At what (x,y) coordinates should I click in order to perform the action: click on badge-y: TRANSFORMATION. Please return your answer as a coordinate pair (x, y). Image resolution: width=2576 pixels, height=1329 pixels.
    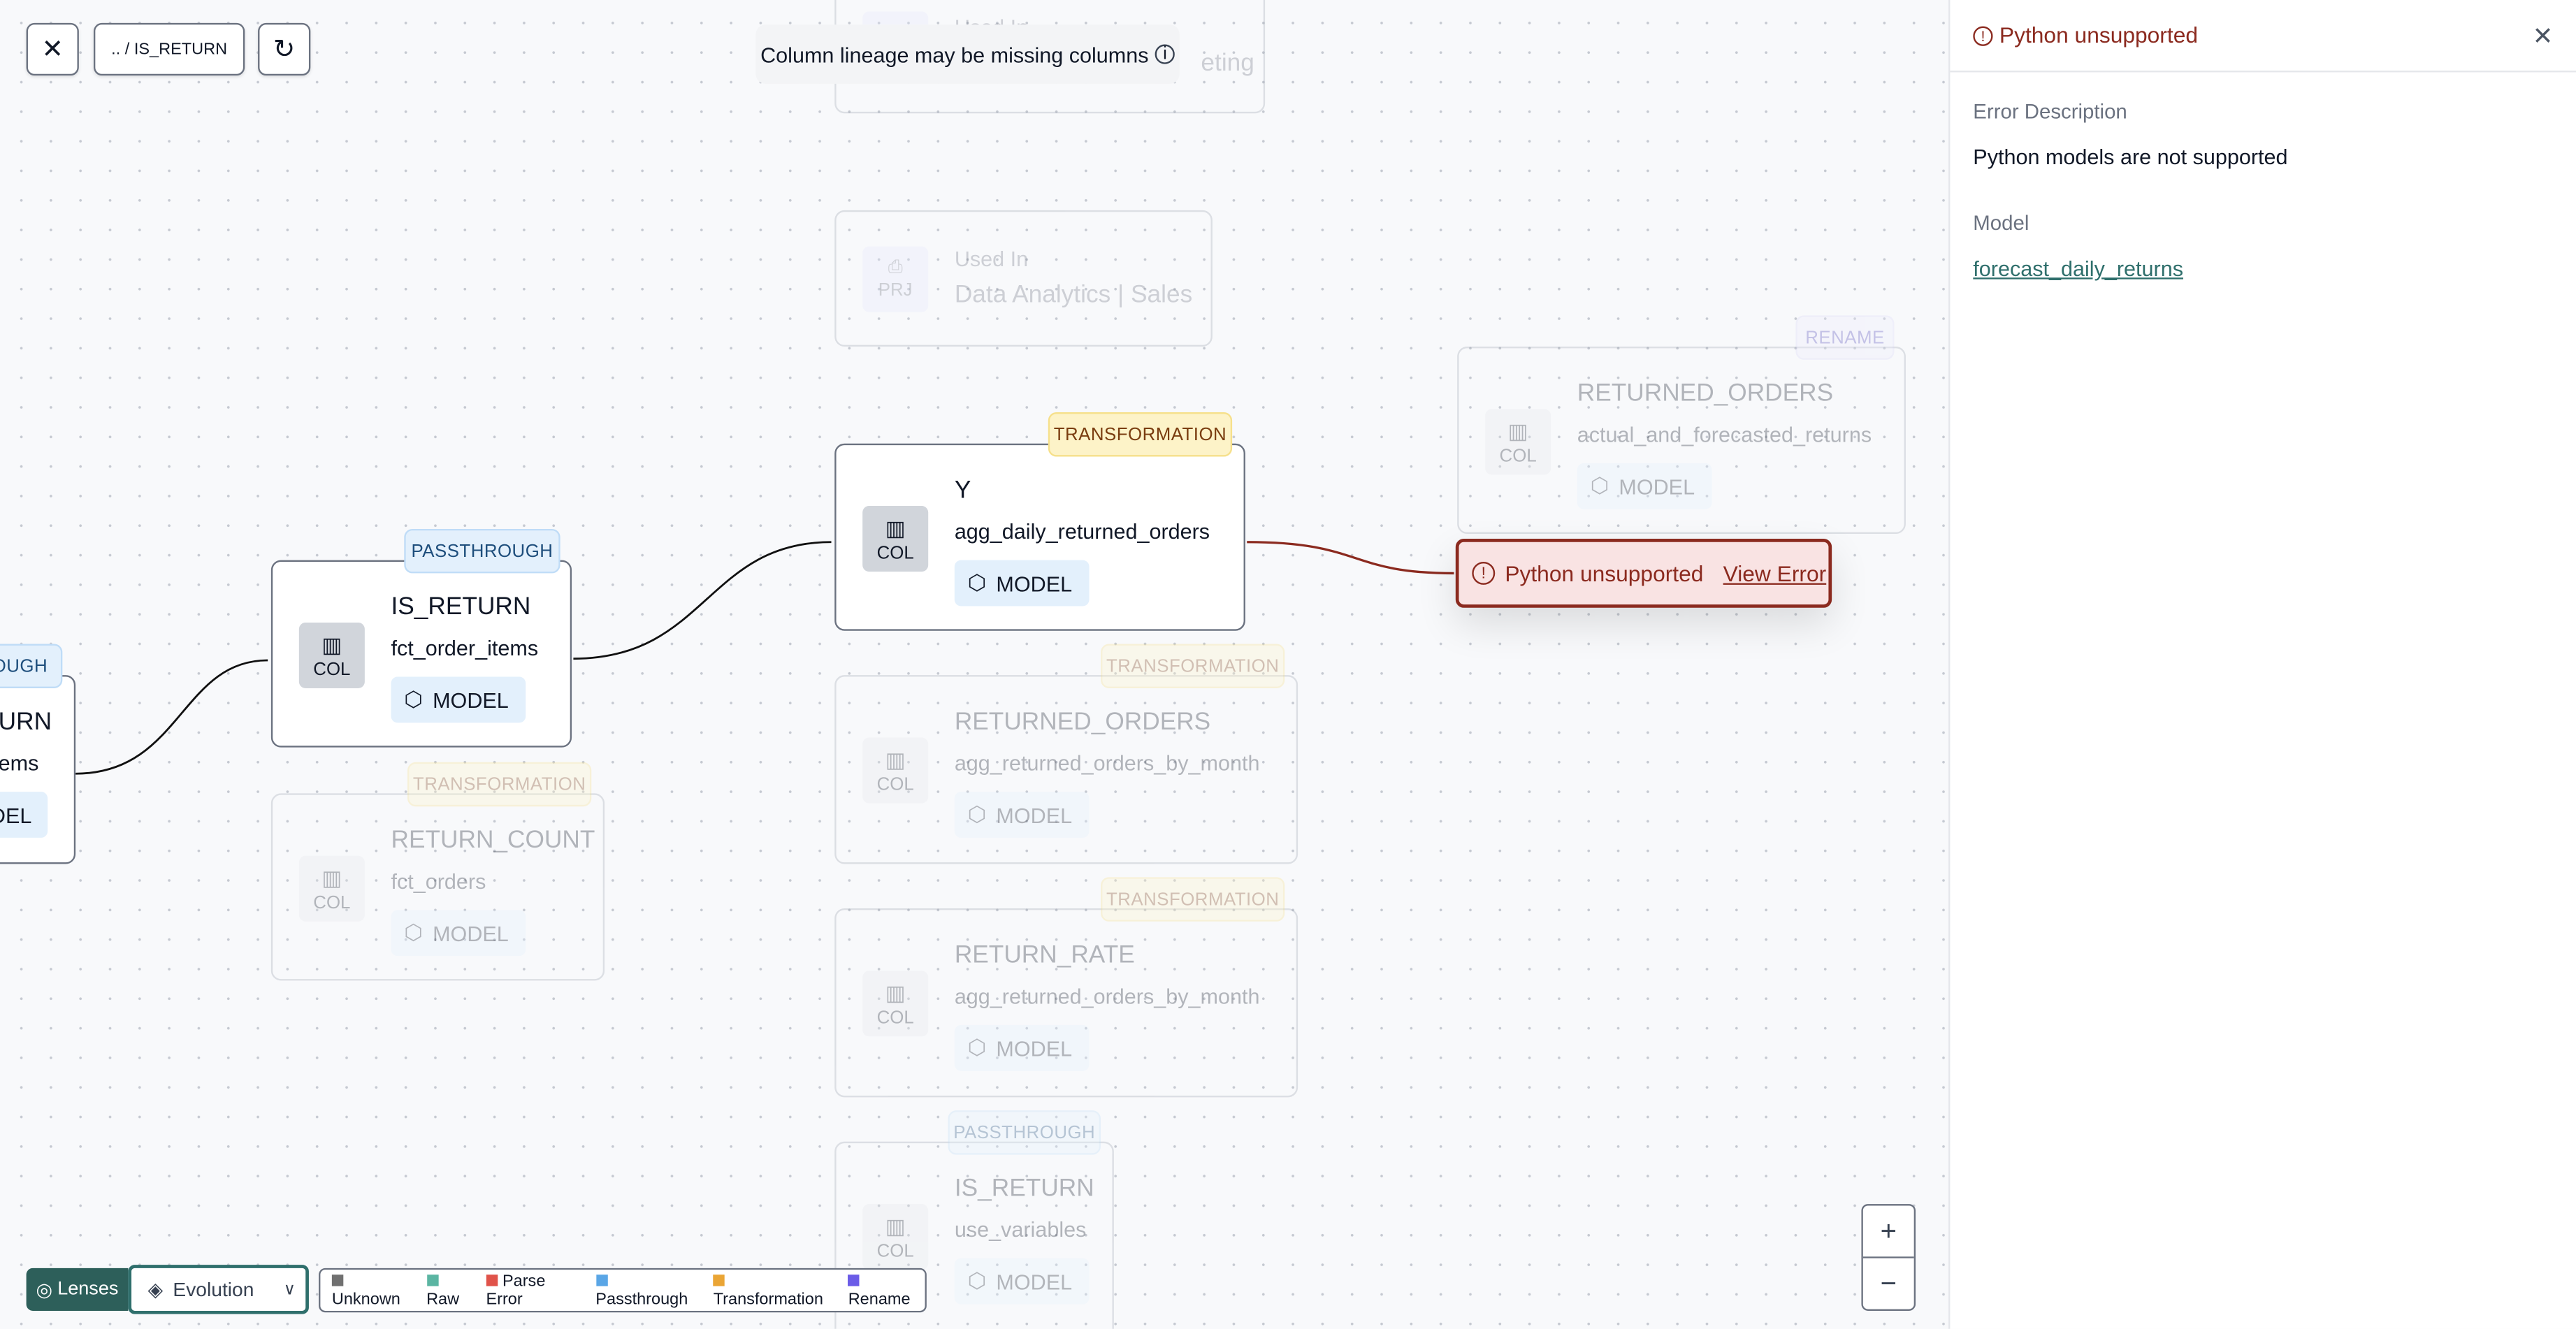
    Looking at the image, I should click on (1140, 434).